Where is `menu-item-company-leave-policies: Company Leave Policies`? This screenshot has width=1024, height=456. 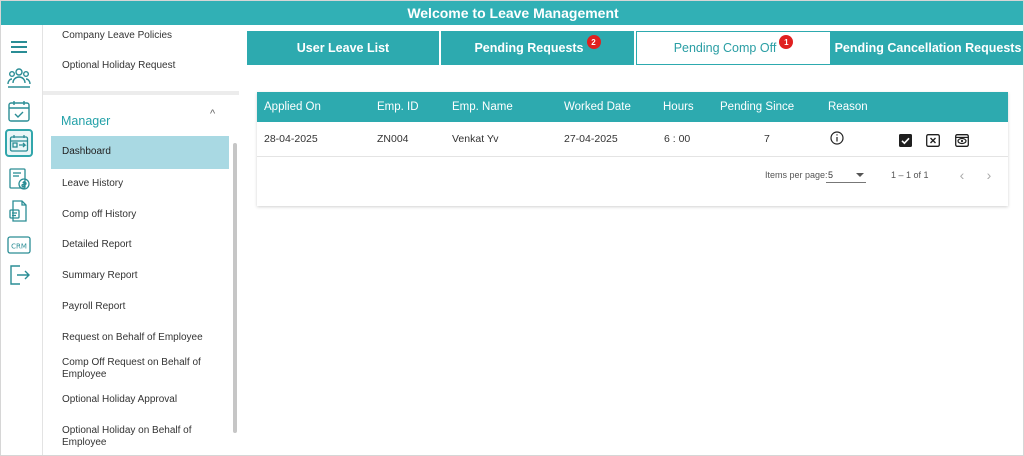 menu-item-company-leave-policies: Company Leave Policies is located at coordinates (147, 36).